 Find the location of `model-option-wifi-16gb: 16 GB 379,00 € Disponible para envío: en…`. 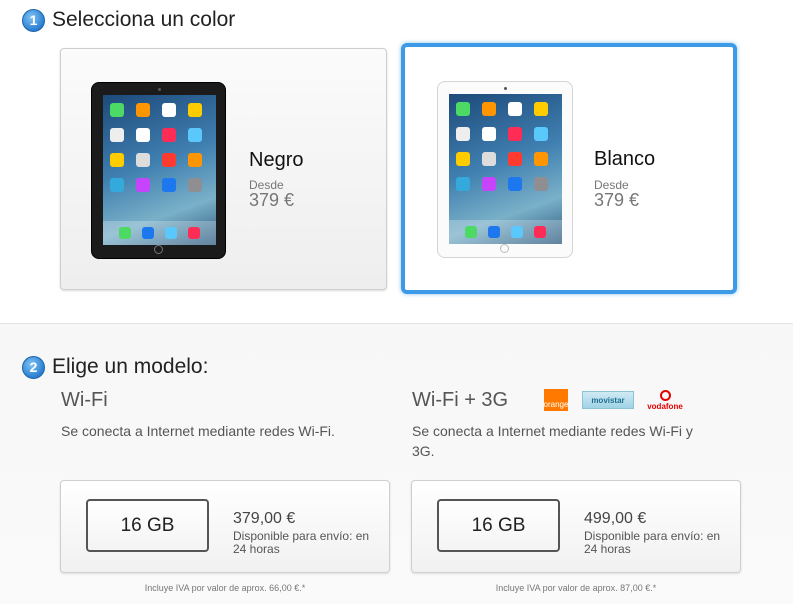

model-option-wifi-16gb: 16 GB 379,00 € Disponible para envío: en… is located at coordinates (225, 526).